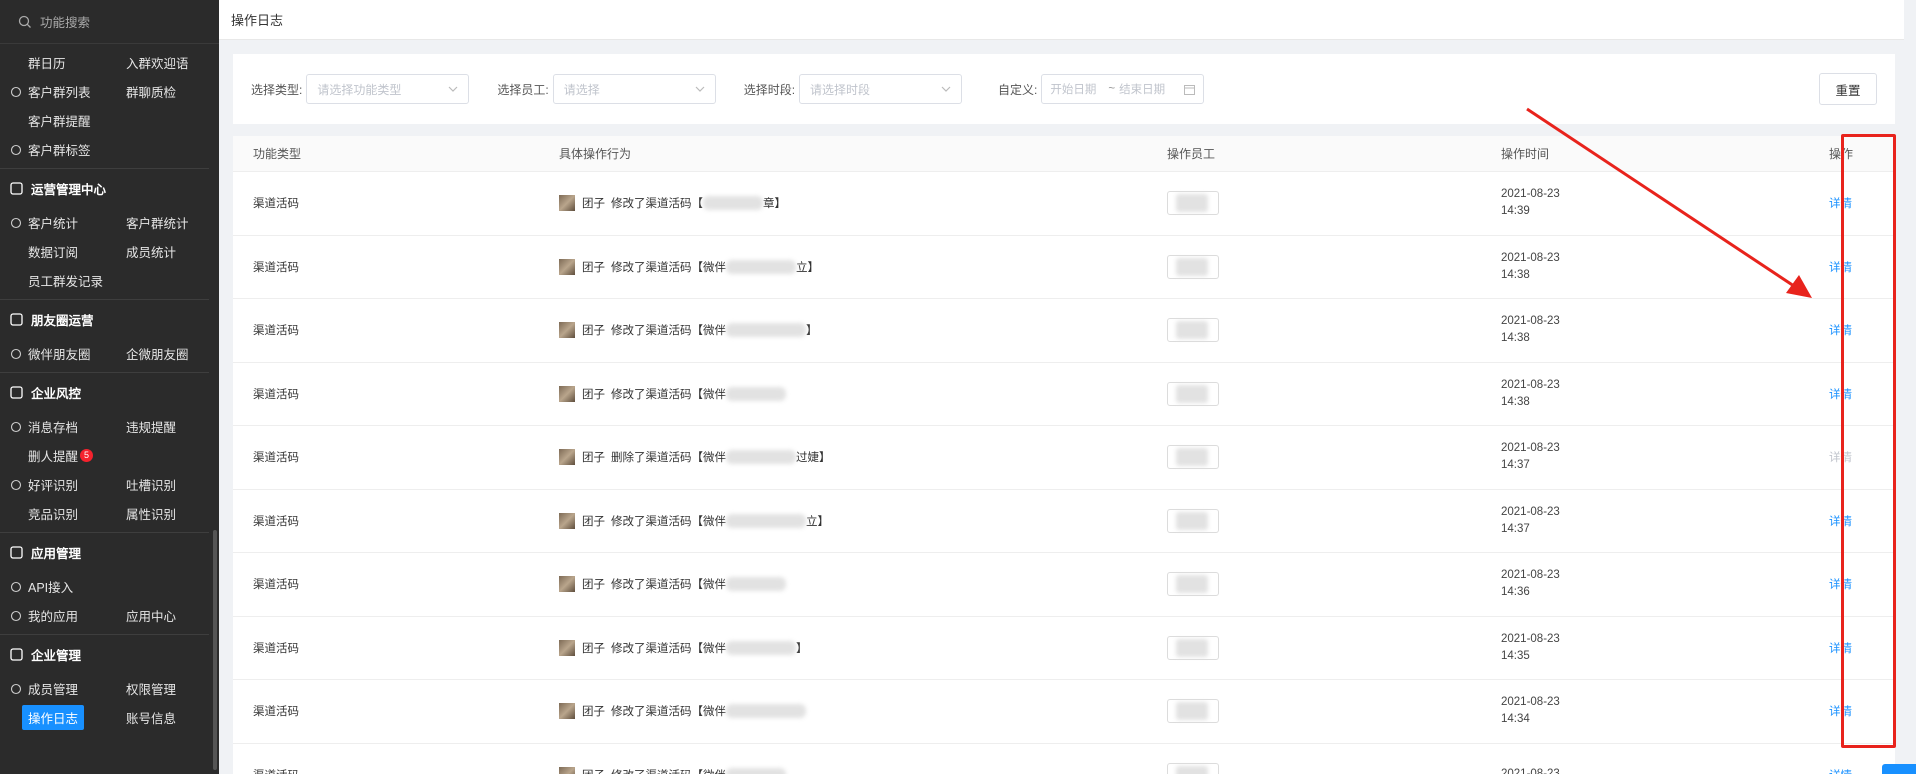  I want to click on sidebar-item-rows_risk-0-right: 违规提醒, so click(153, 426).